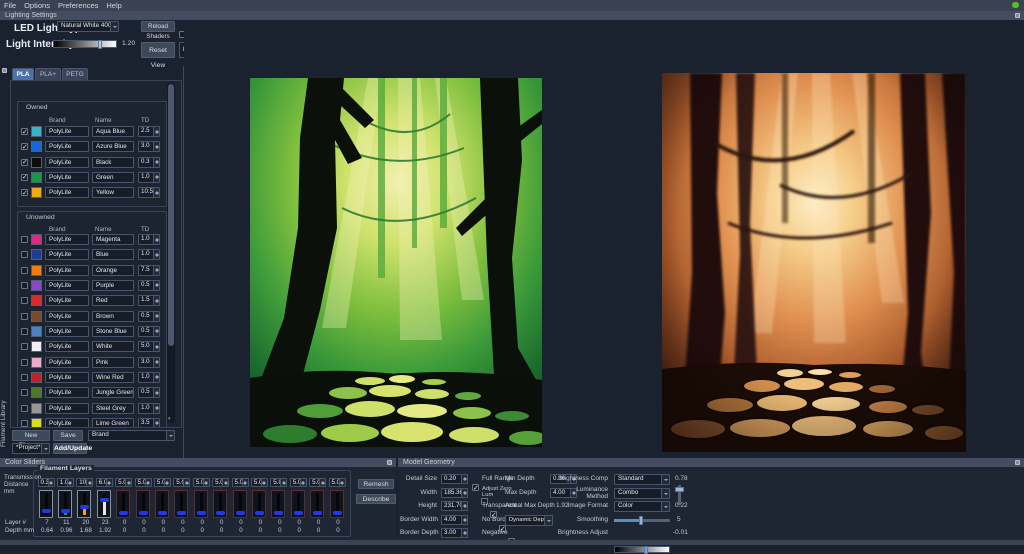 Image resolution: width=1024 pixels, height=554 pixels. I want to click on filament-name-field: Blue, so click(113, 255).